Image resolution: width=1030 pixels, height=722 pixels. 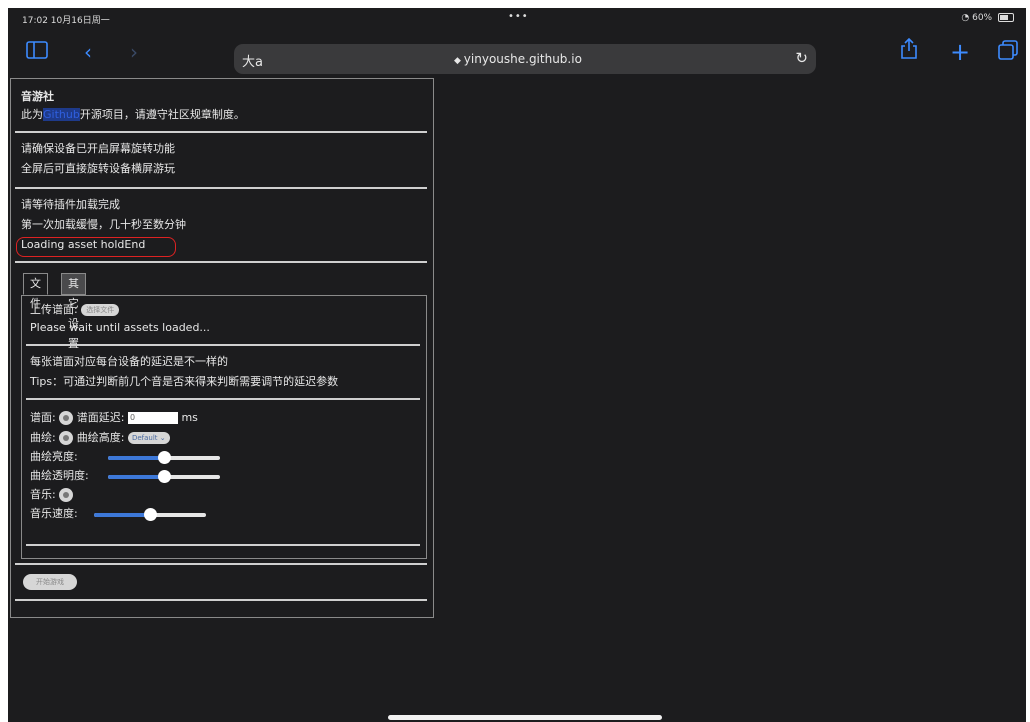 What do you see at coordinates (98, 168) in the screenshot?
I see `rotate-note-2: 全屏后可直接旋转设备横屏游玩` at bounding box center [98, 168].